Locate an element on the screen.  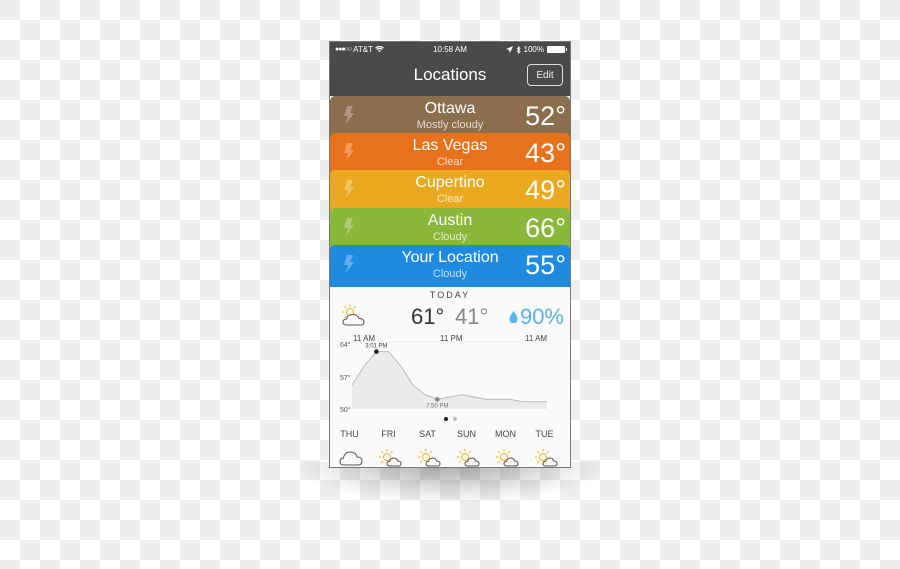
location-row: Cupertino Clear 49° is located at coordinates (450, 191).